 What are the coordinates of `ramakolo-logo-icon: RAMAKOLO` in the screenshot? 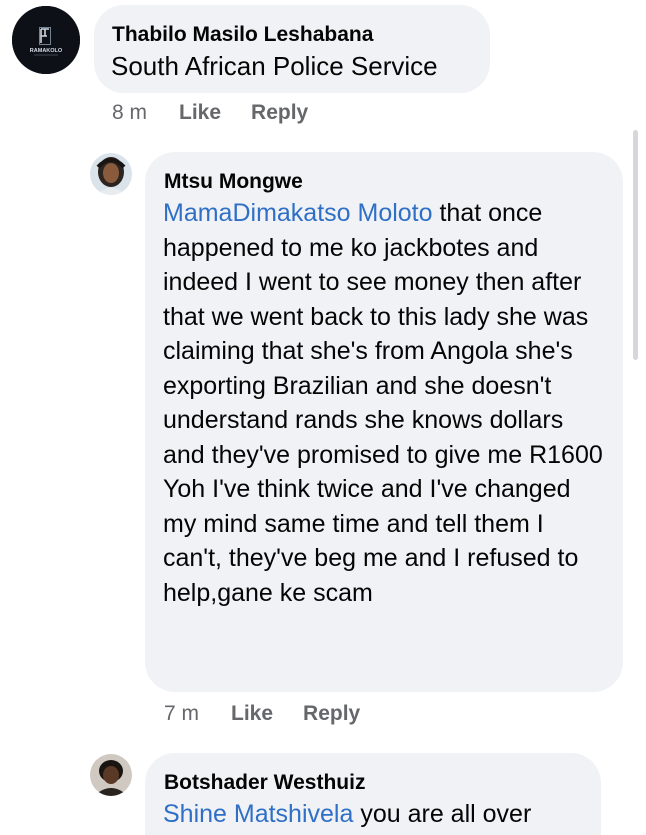 It's located at (46, 40).